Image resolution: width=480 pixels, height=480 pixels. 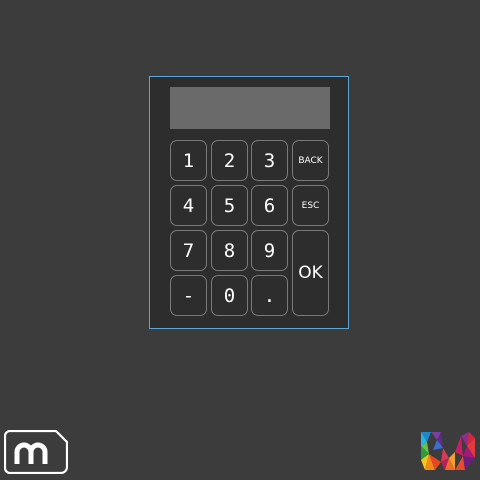 What do you see at coordinates (250, 108) in the screenshot?
I see `keypad-display` at bounding box center [250, 108].